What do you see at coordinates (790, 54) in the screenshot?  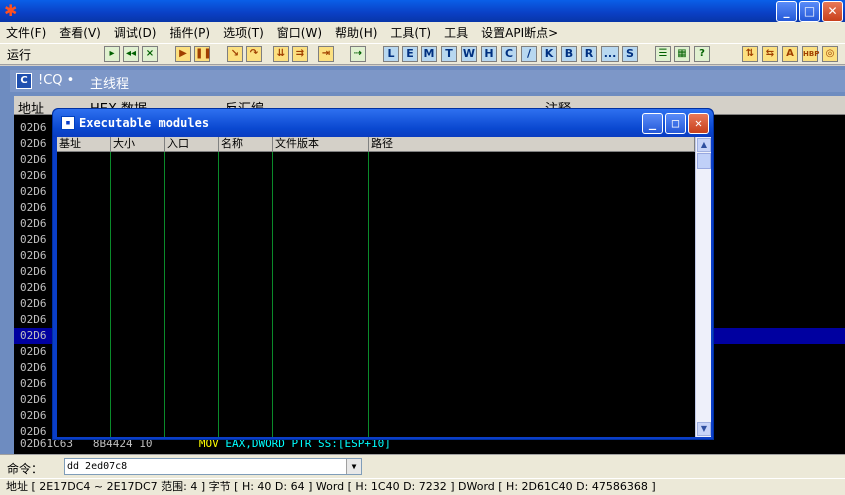 I see `plugin-ab-icon: A` at bounding box center [790, 54].